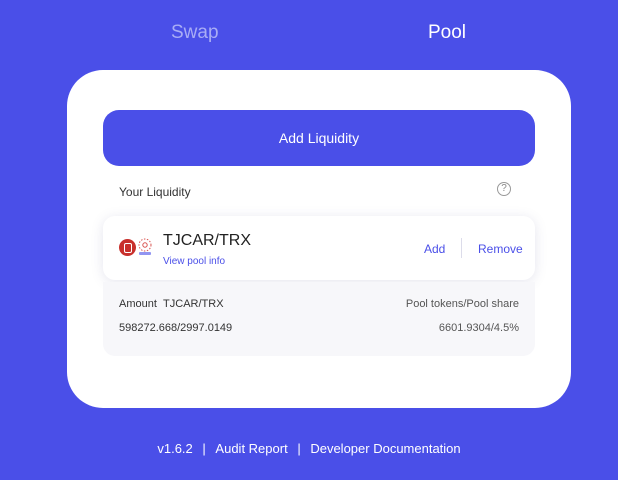  Describe the element at coordinates (251, 448) in the screenshot. I see `audit-report-link: Audit Report` at that location.